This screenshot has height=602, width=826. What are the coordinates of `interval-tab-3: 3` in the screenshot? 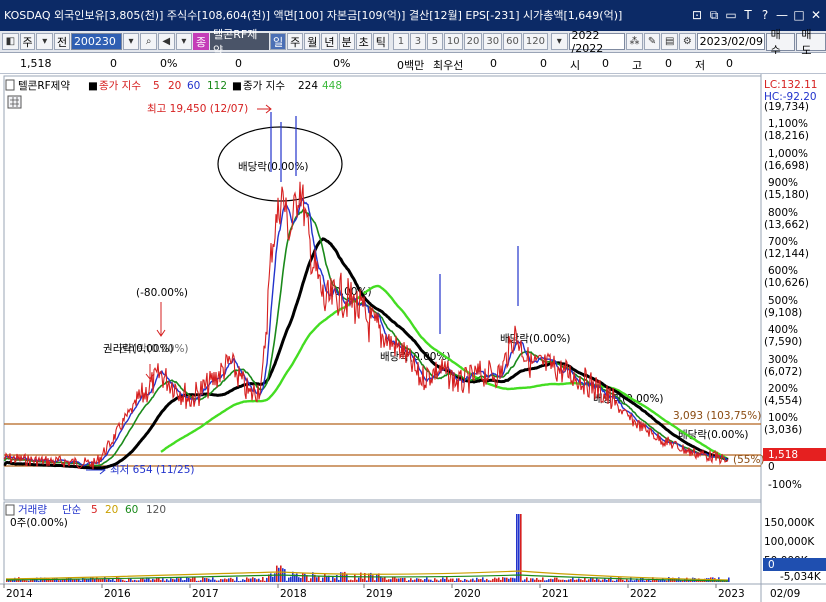 It's located at (417, 41).